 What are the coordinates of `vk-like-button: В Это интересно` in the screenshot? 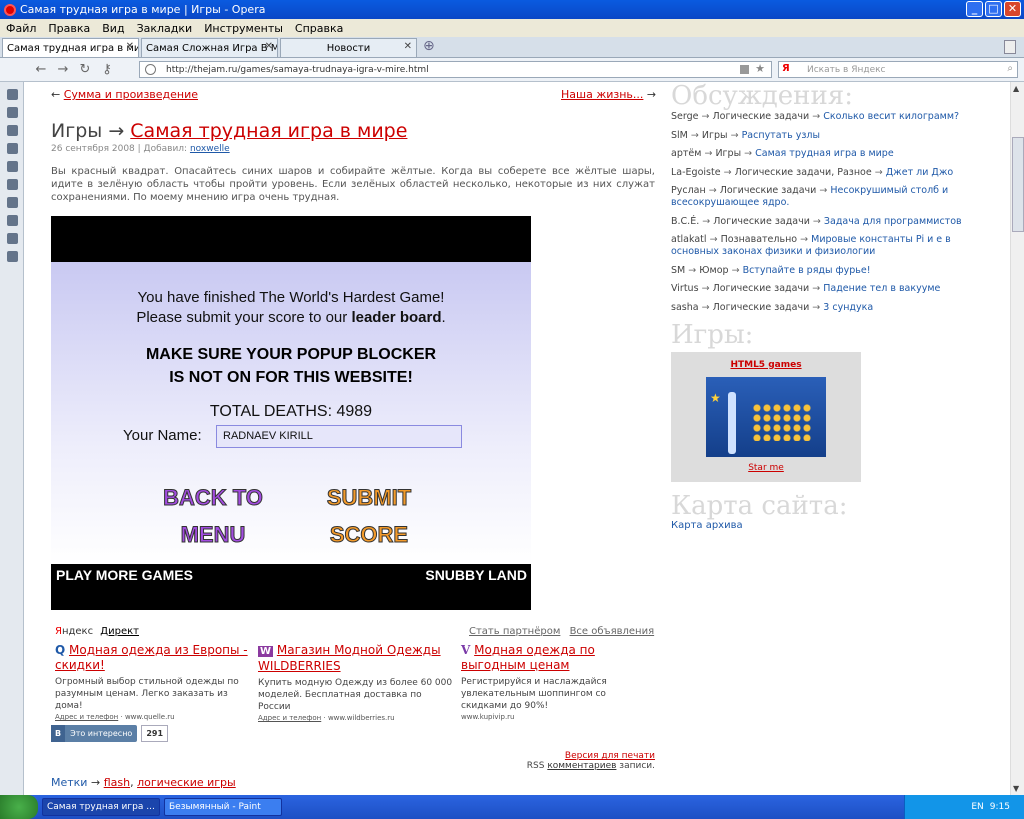 It's located at (94, 733).